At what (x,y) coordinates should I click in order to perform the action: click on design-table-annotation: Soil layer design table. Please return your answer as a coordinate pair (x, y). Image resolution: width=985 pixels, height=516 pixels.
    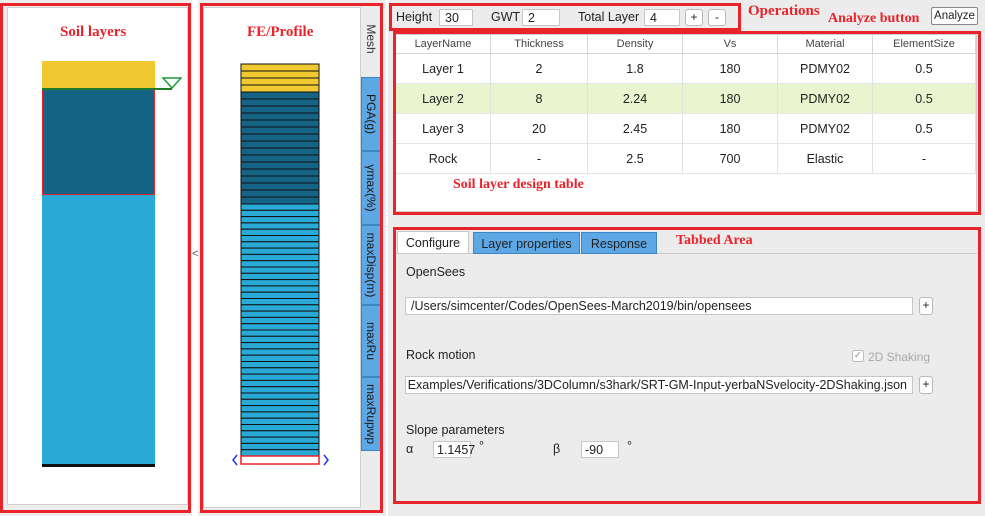
    Looking at the image, I should click on (518, 184).